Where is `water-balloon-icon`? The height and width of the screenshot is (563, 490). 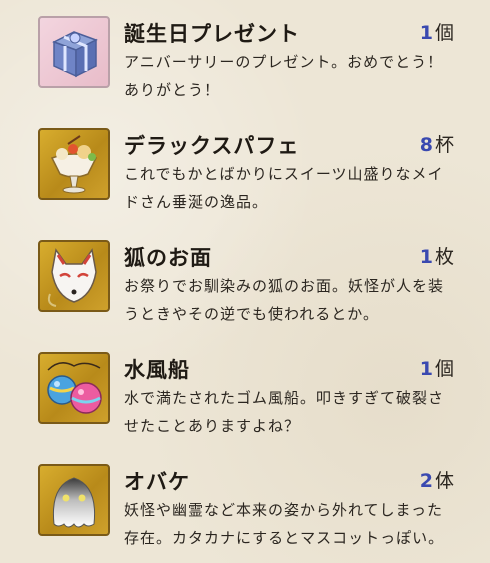 water-balloon-icon is located at coordinates (74, 388).